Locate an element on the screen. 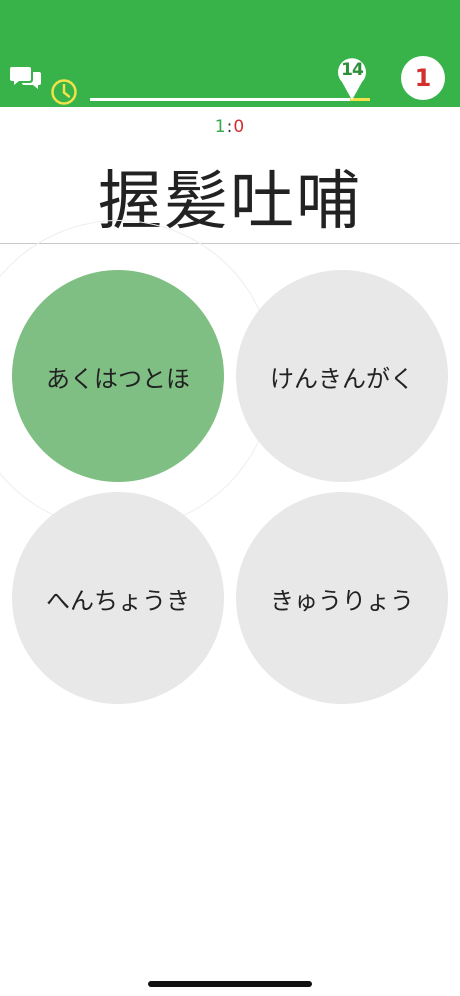 The image size is (460, 996). score-left: 1 is located at coordinates (220, 127).